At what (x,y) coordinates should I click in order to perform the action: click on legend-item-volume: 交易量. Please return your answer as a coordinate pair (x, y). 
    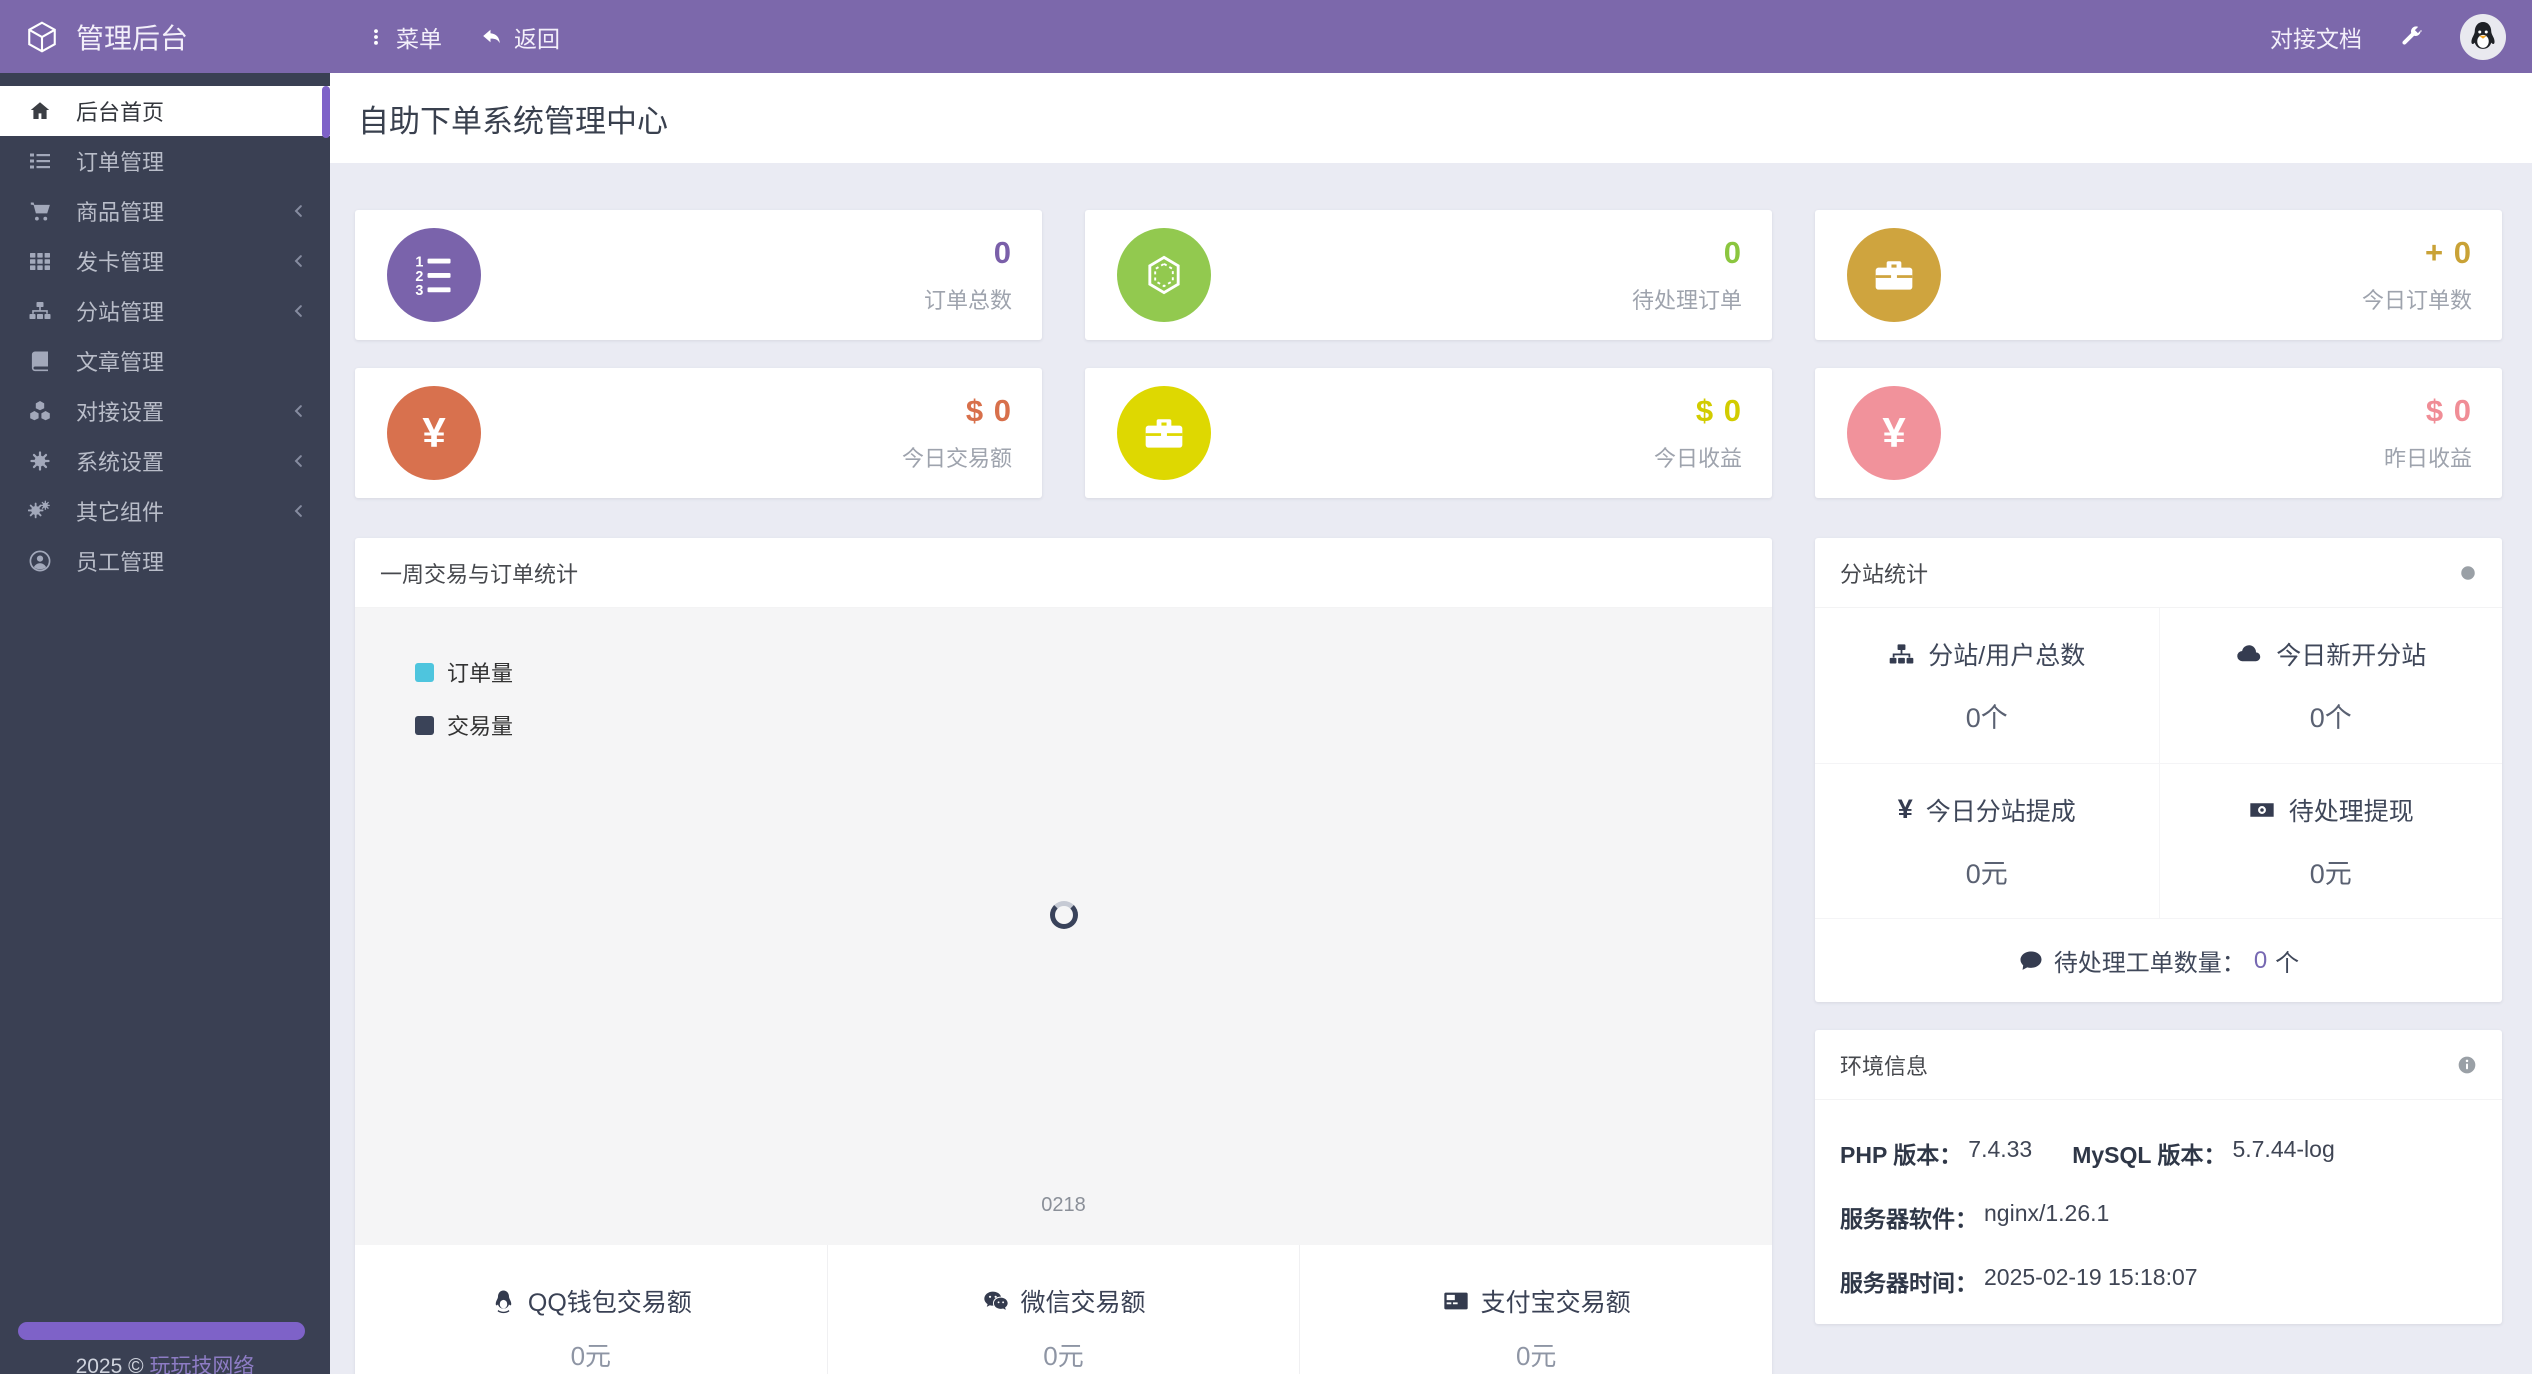
    Looking at the image, I should click on (464, 725).